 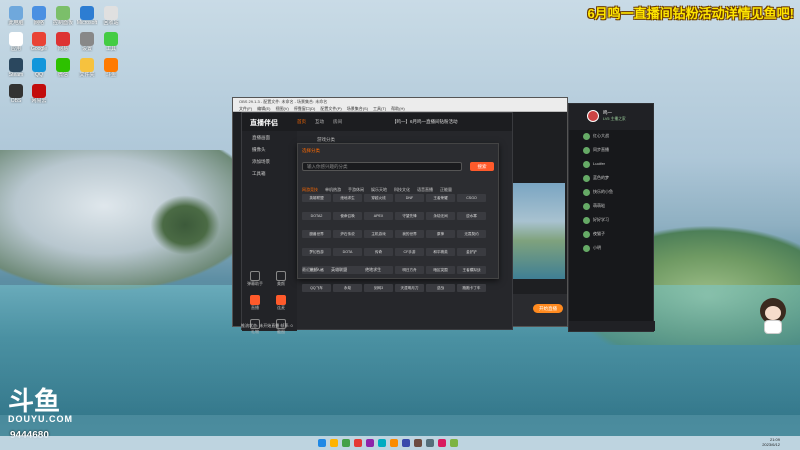 What do you see at coordinates (87, 68) in the screenshot?
I see `desktop-icon: 文件夹` at bounding box center [87, 68].